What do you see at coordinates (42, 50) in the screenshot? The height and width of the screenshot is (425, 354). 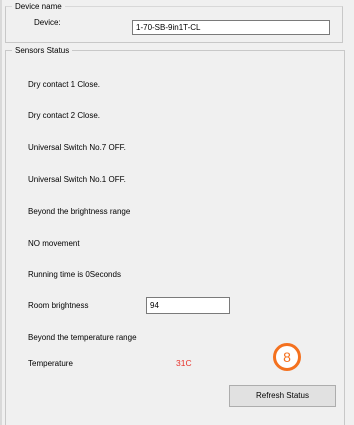 I see `sensors-status-group-title: Sensors Status` at bounding box center [42, 50].